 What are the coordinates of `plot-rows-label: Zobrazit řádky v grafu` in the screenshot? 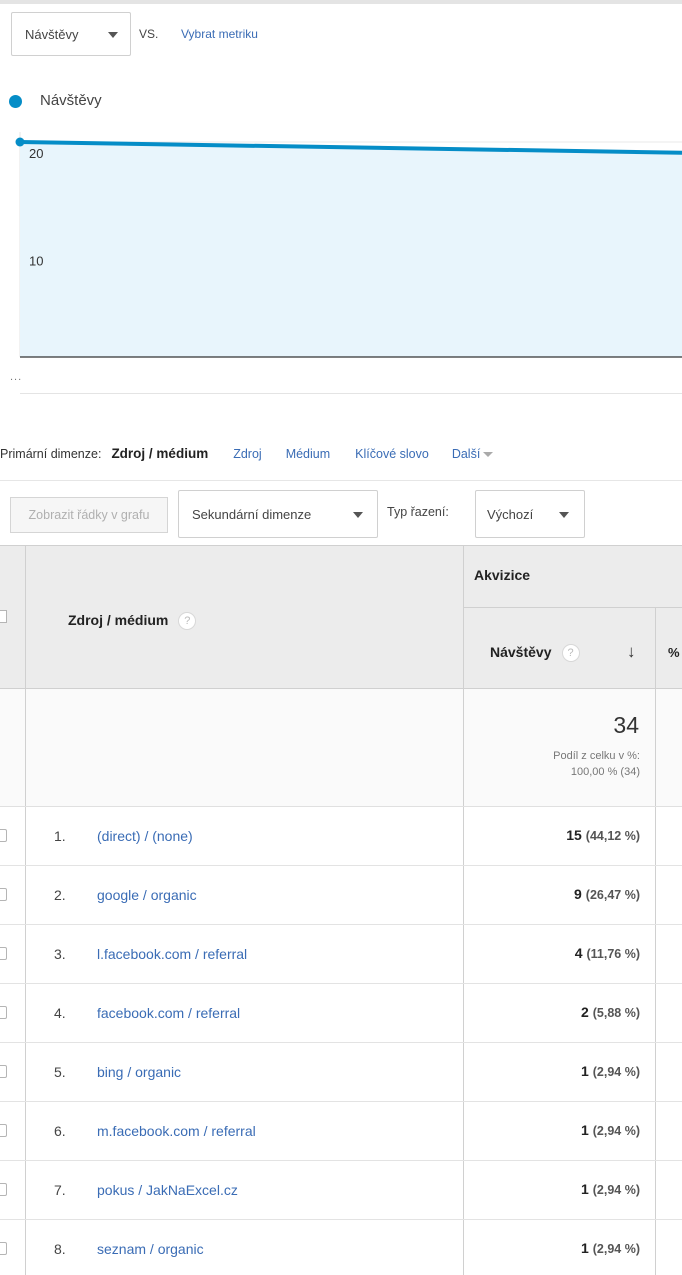 It's located at (89, 515).